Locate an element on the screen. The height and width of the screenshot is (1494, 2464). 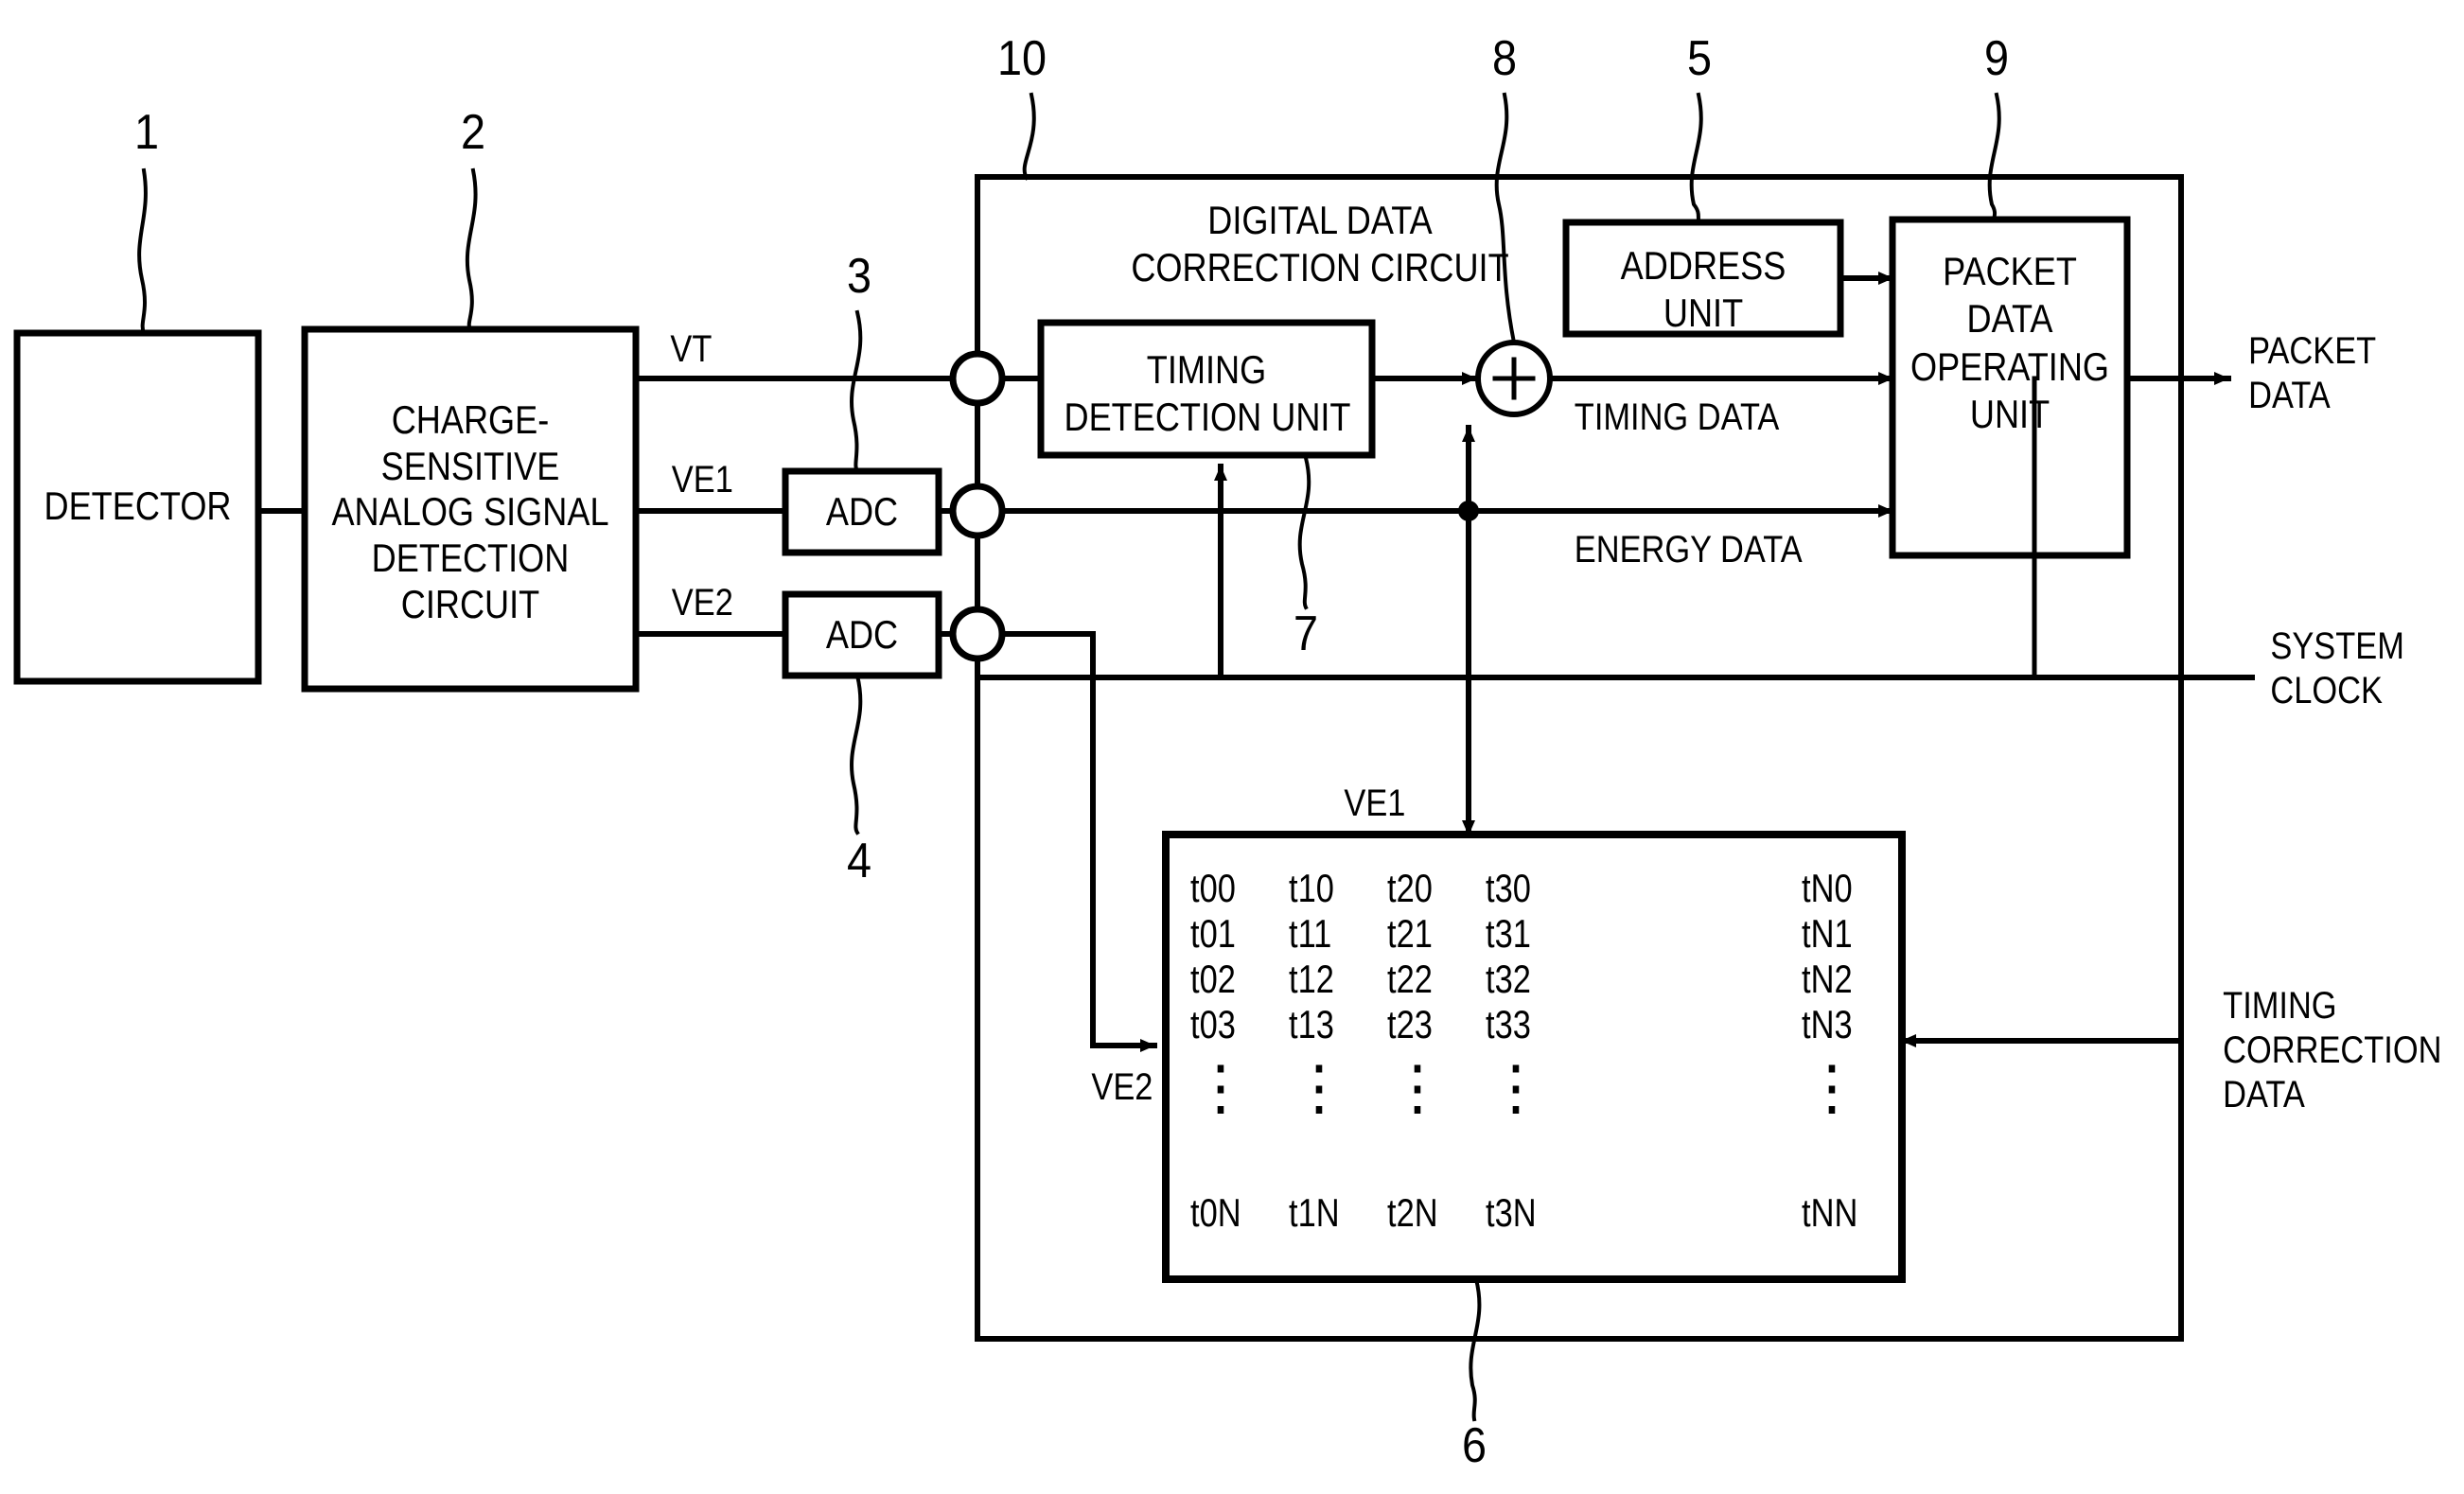
lut-cell: t02 is located at coordinates (1213, 979).